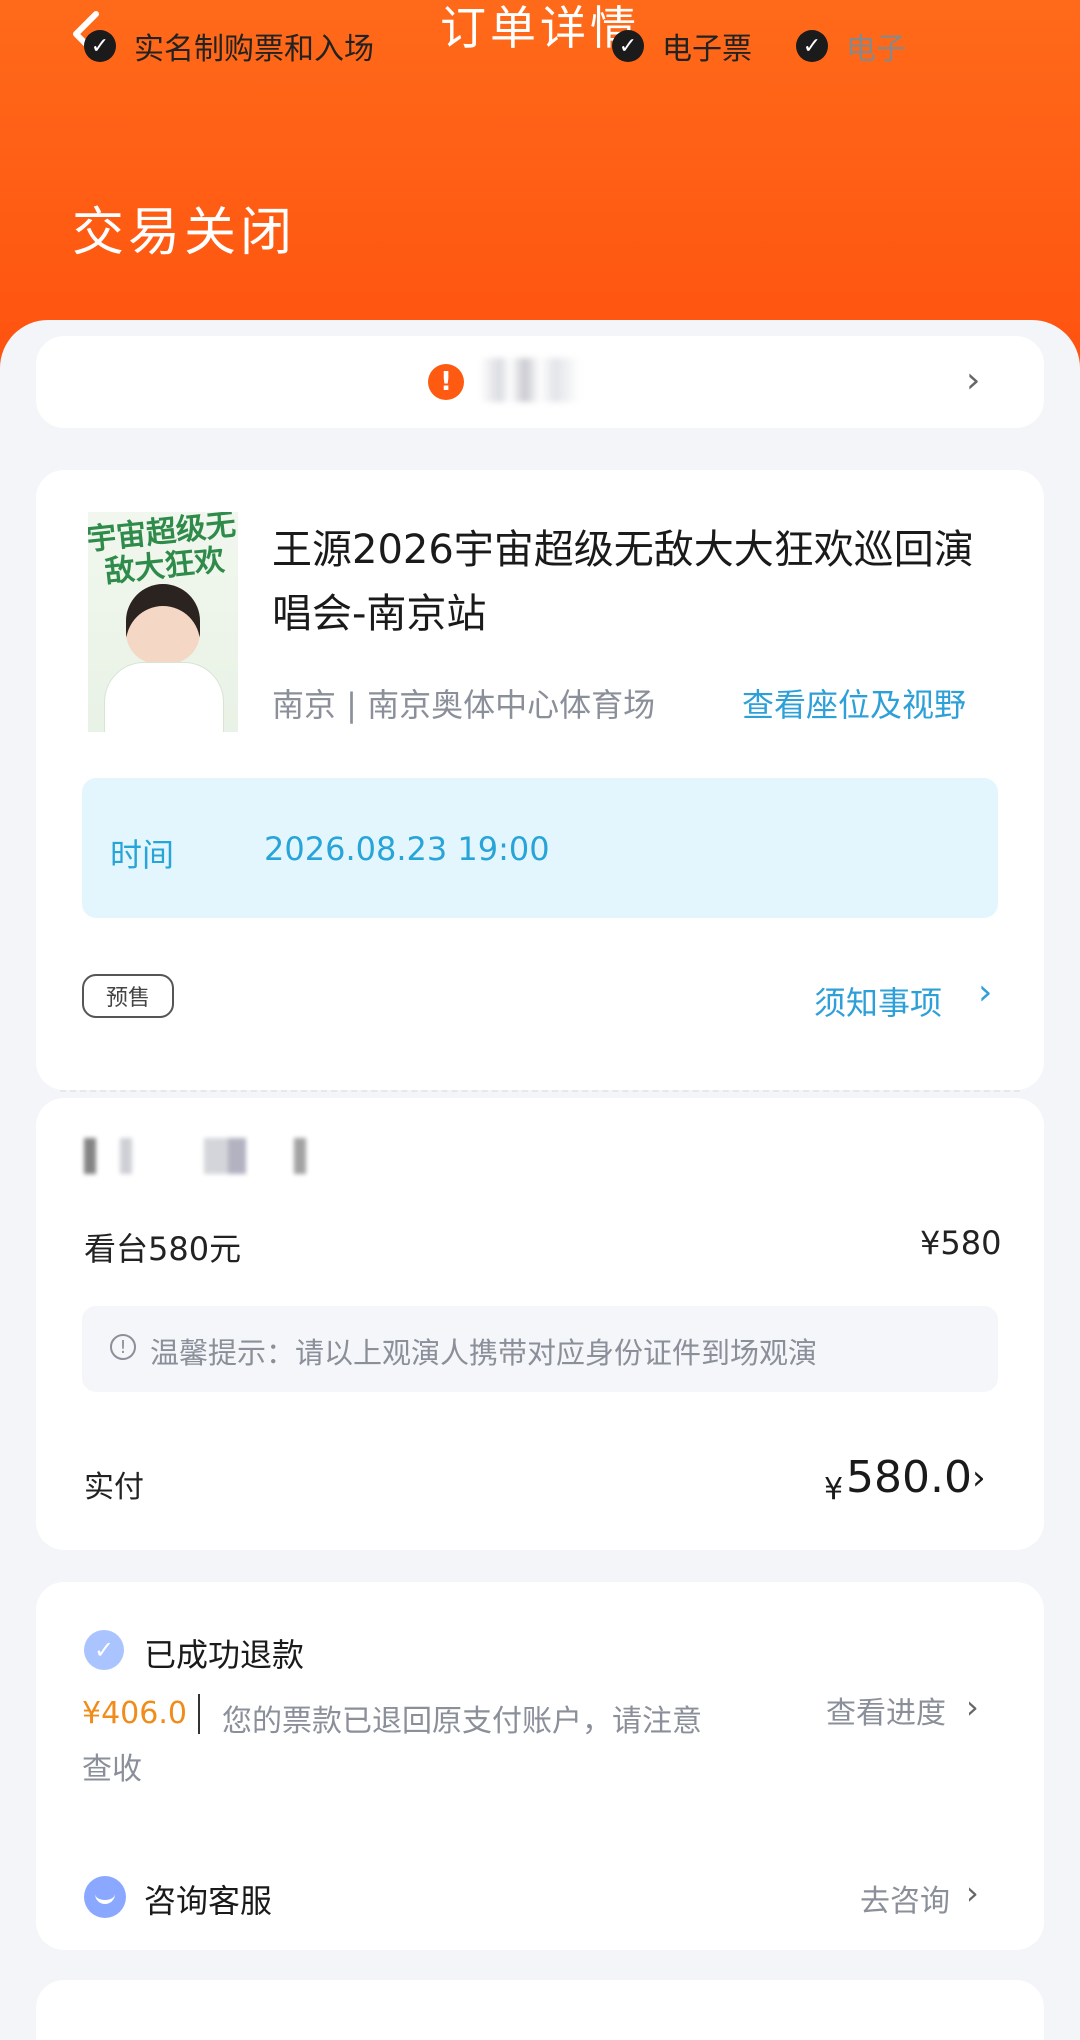 The height and width of the screenshot is (2040, 1080). Describe the element at coordinates (114, 1487) in the screenshot. I see `paid-label: 实付` at that location.